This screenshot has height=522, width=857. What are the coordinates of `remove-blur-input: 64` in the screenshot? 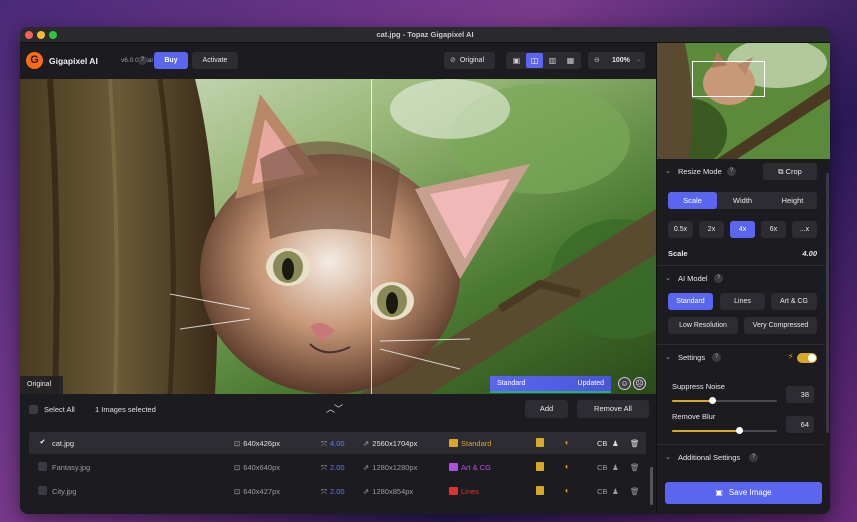 It's located at (800, 424).